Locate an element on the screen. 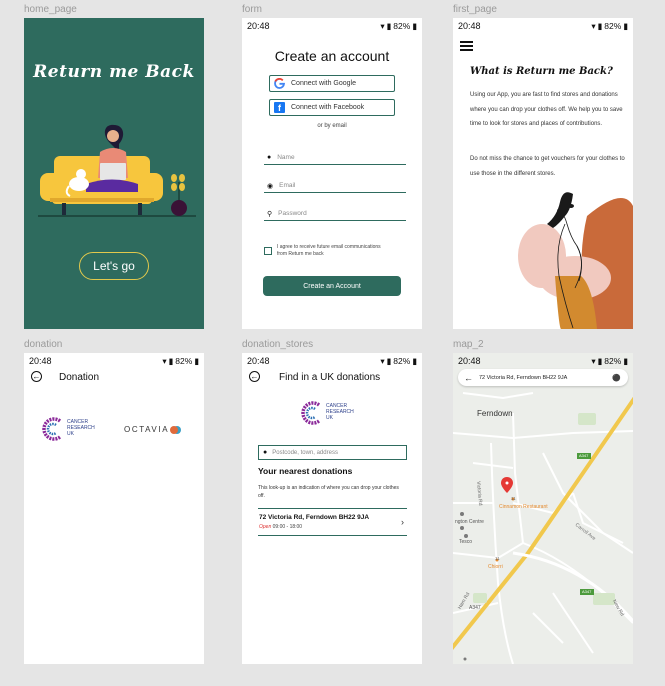 The width and height of the screenshot is (665, 686). map-label-cinnamon-restaurant: Cinnamon Restaurant is located at coordinates (523, 507).